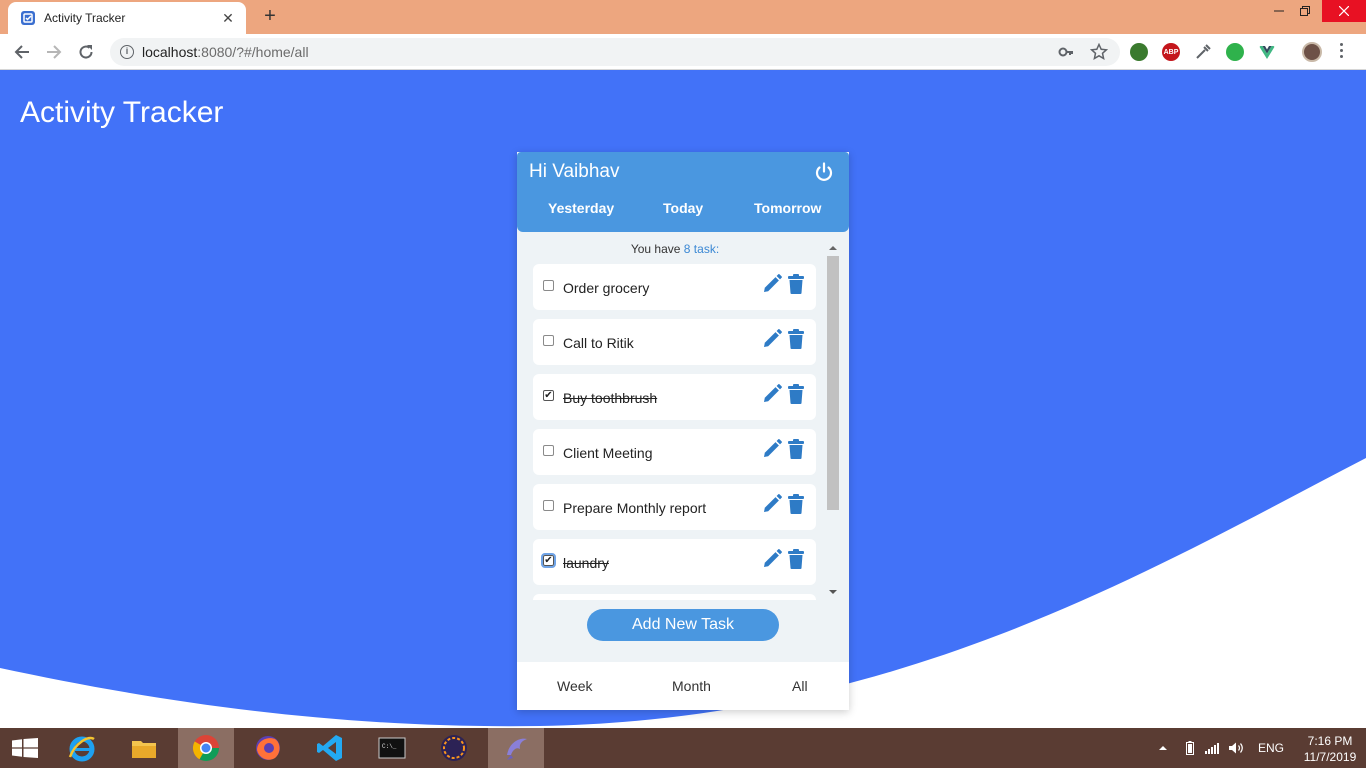  Describe the element at coordinates (833, 383) in the screenshot. I see `scrollbar-thumb` at that location.